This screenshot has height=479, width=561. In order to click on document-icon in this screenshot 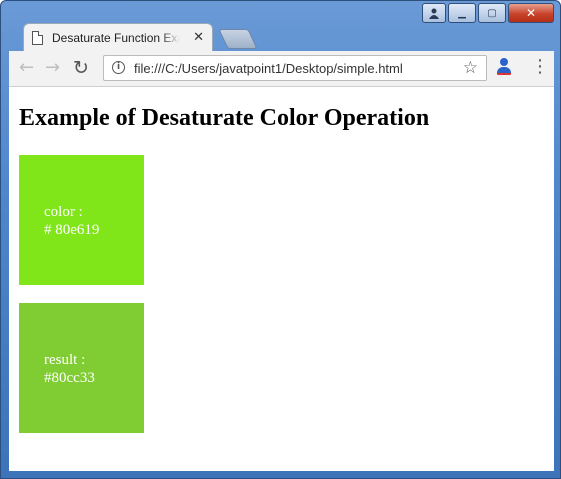, I will do `click(37, 37)`.